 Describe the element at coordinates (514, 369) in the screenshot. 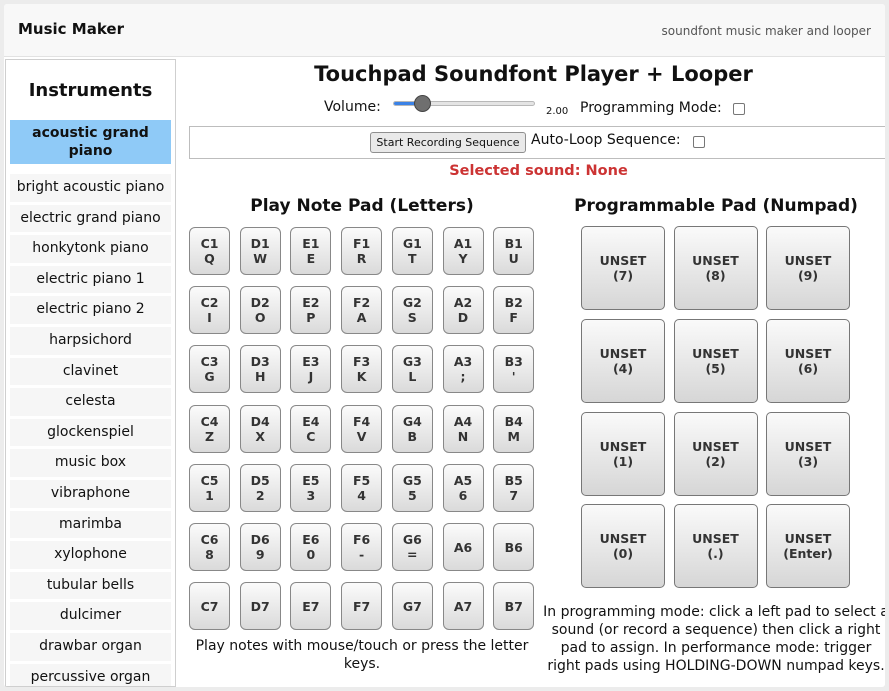

I see `note-button: B3 '` at that location.